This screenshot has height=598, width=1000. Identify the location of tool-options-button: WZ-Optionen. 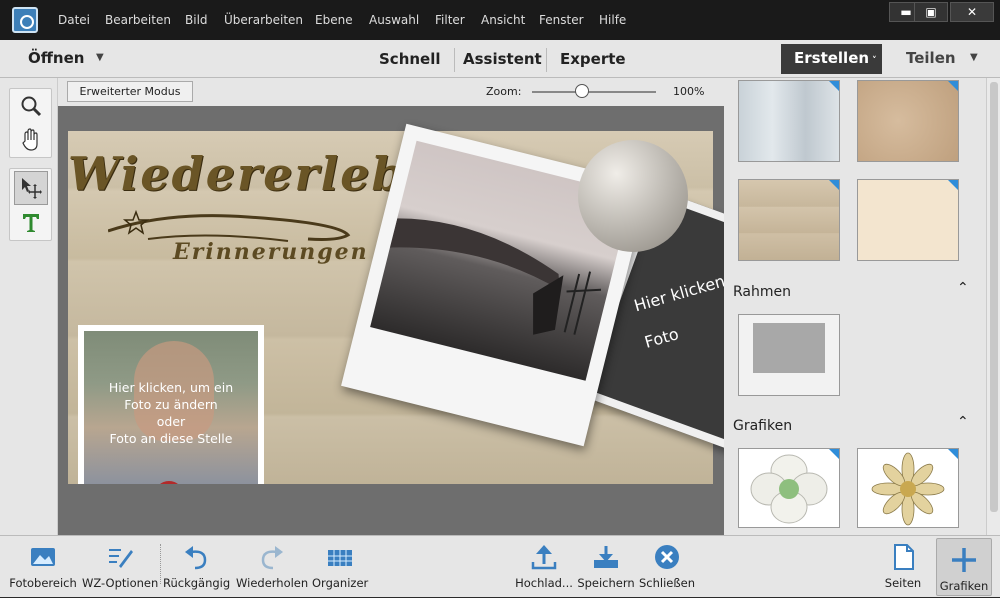
(120, 567).